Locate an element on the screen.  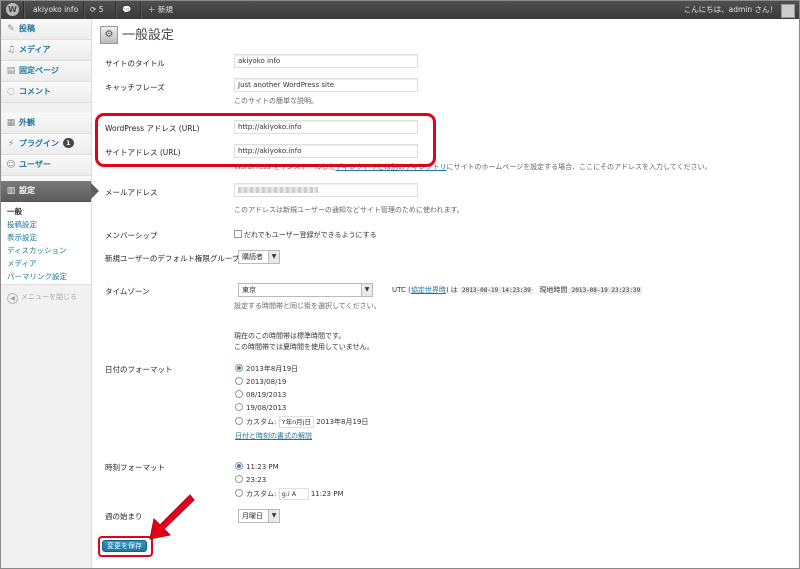
save-button-highlight: 変更を保存 is located at coordinates (125, 546).